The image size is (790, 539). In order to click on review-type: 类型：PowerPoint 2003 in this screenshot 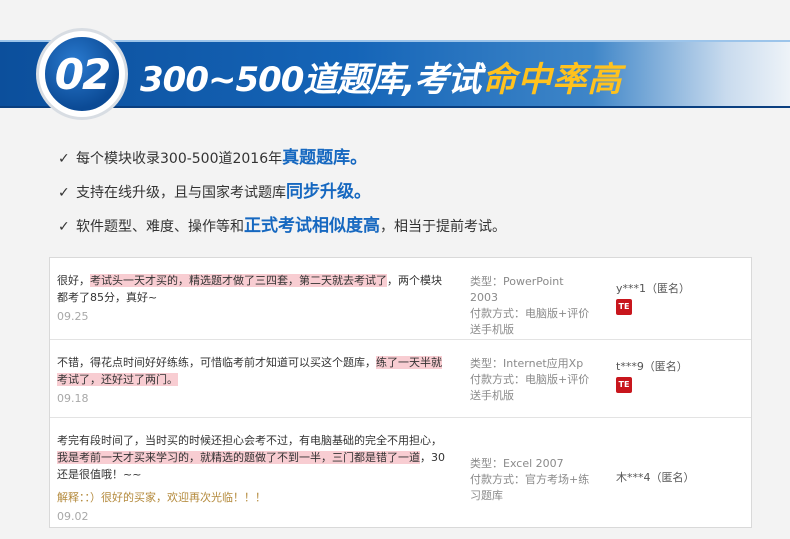, I will do `click(517, 289)`.